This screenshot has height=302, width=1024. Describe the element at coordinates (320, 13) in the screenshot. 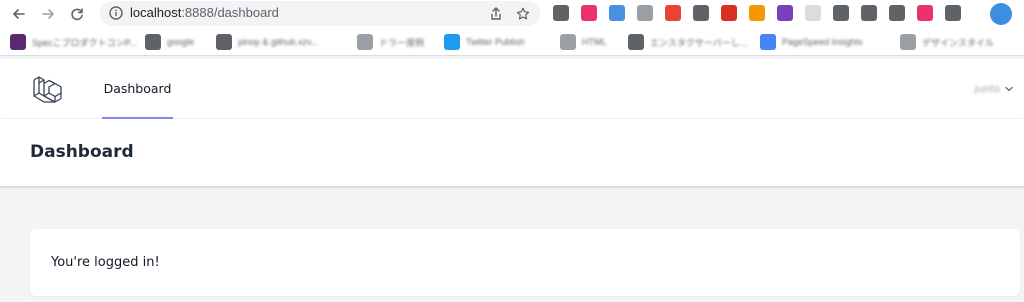

I see `address-bar: localhost:8888/dashboard` at that location.